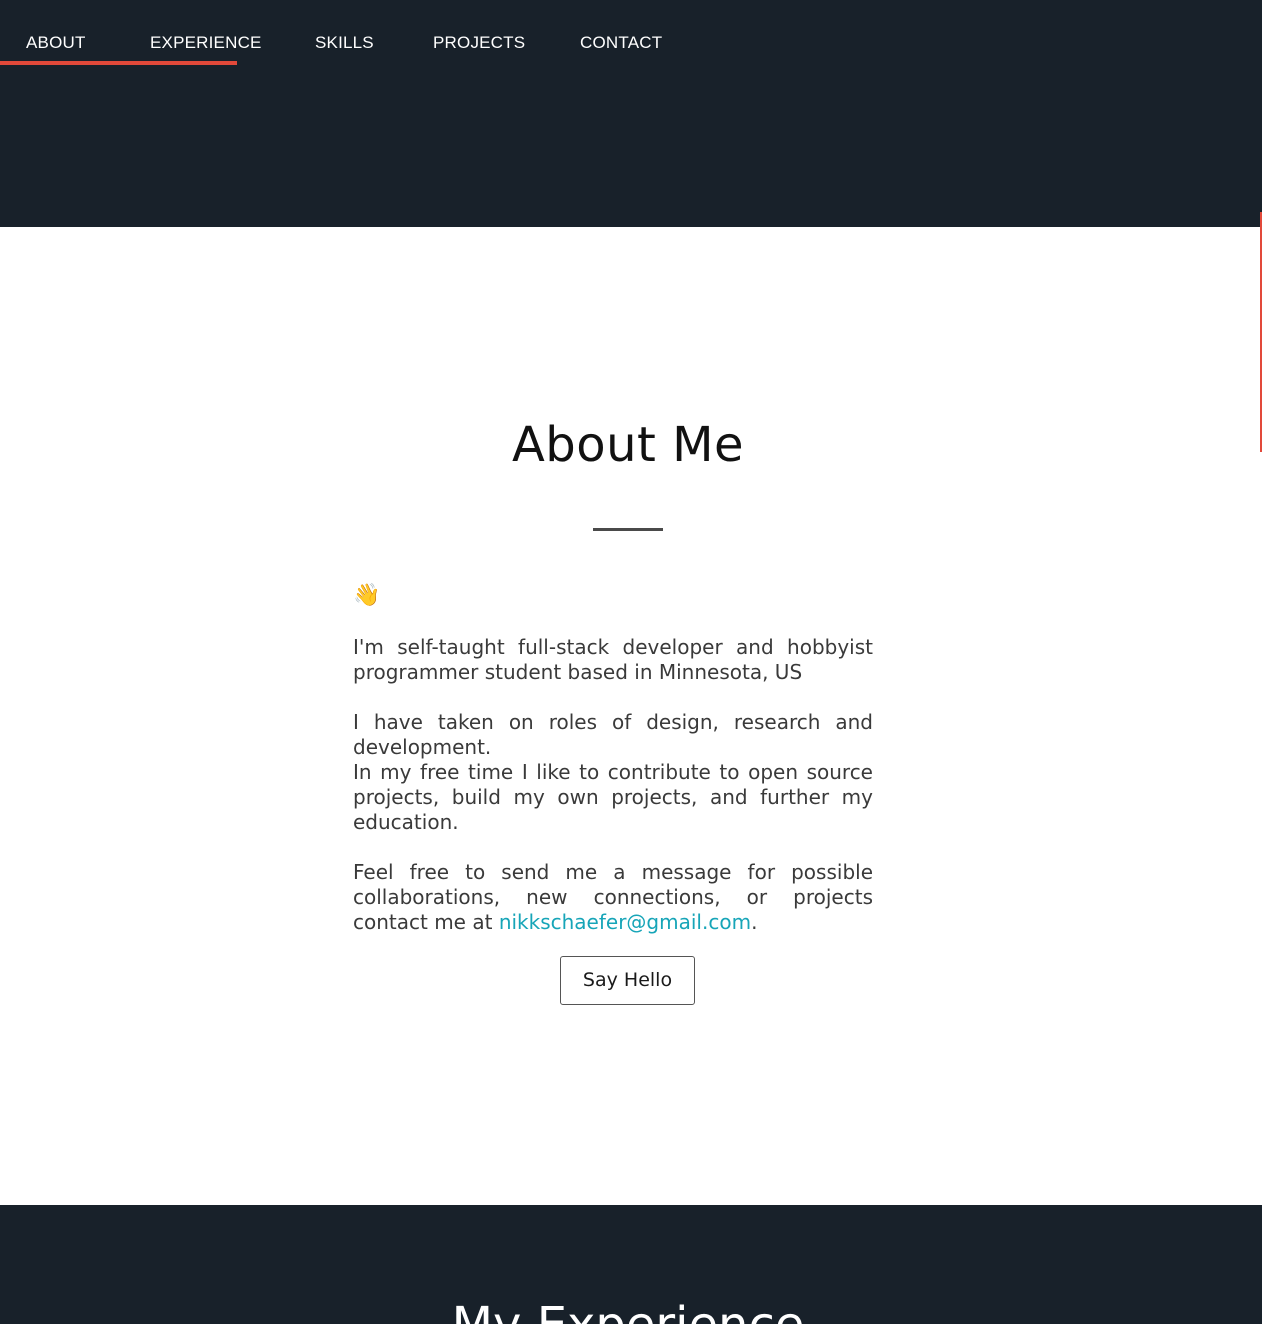 The height and width of the screenshot is (1324, 1262). What do you see at coordinates (754, 922) in the screenshot?
I see `contact-text-end: .` at bounding box center [754, 922].